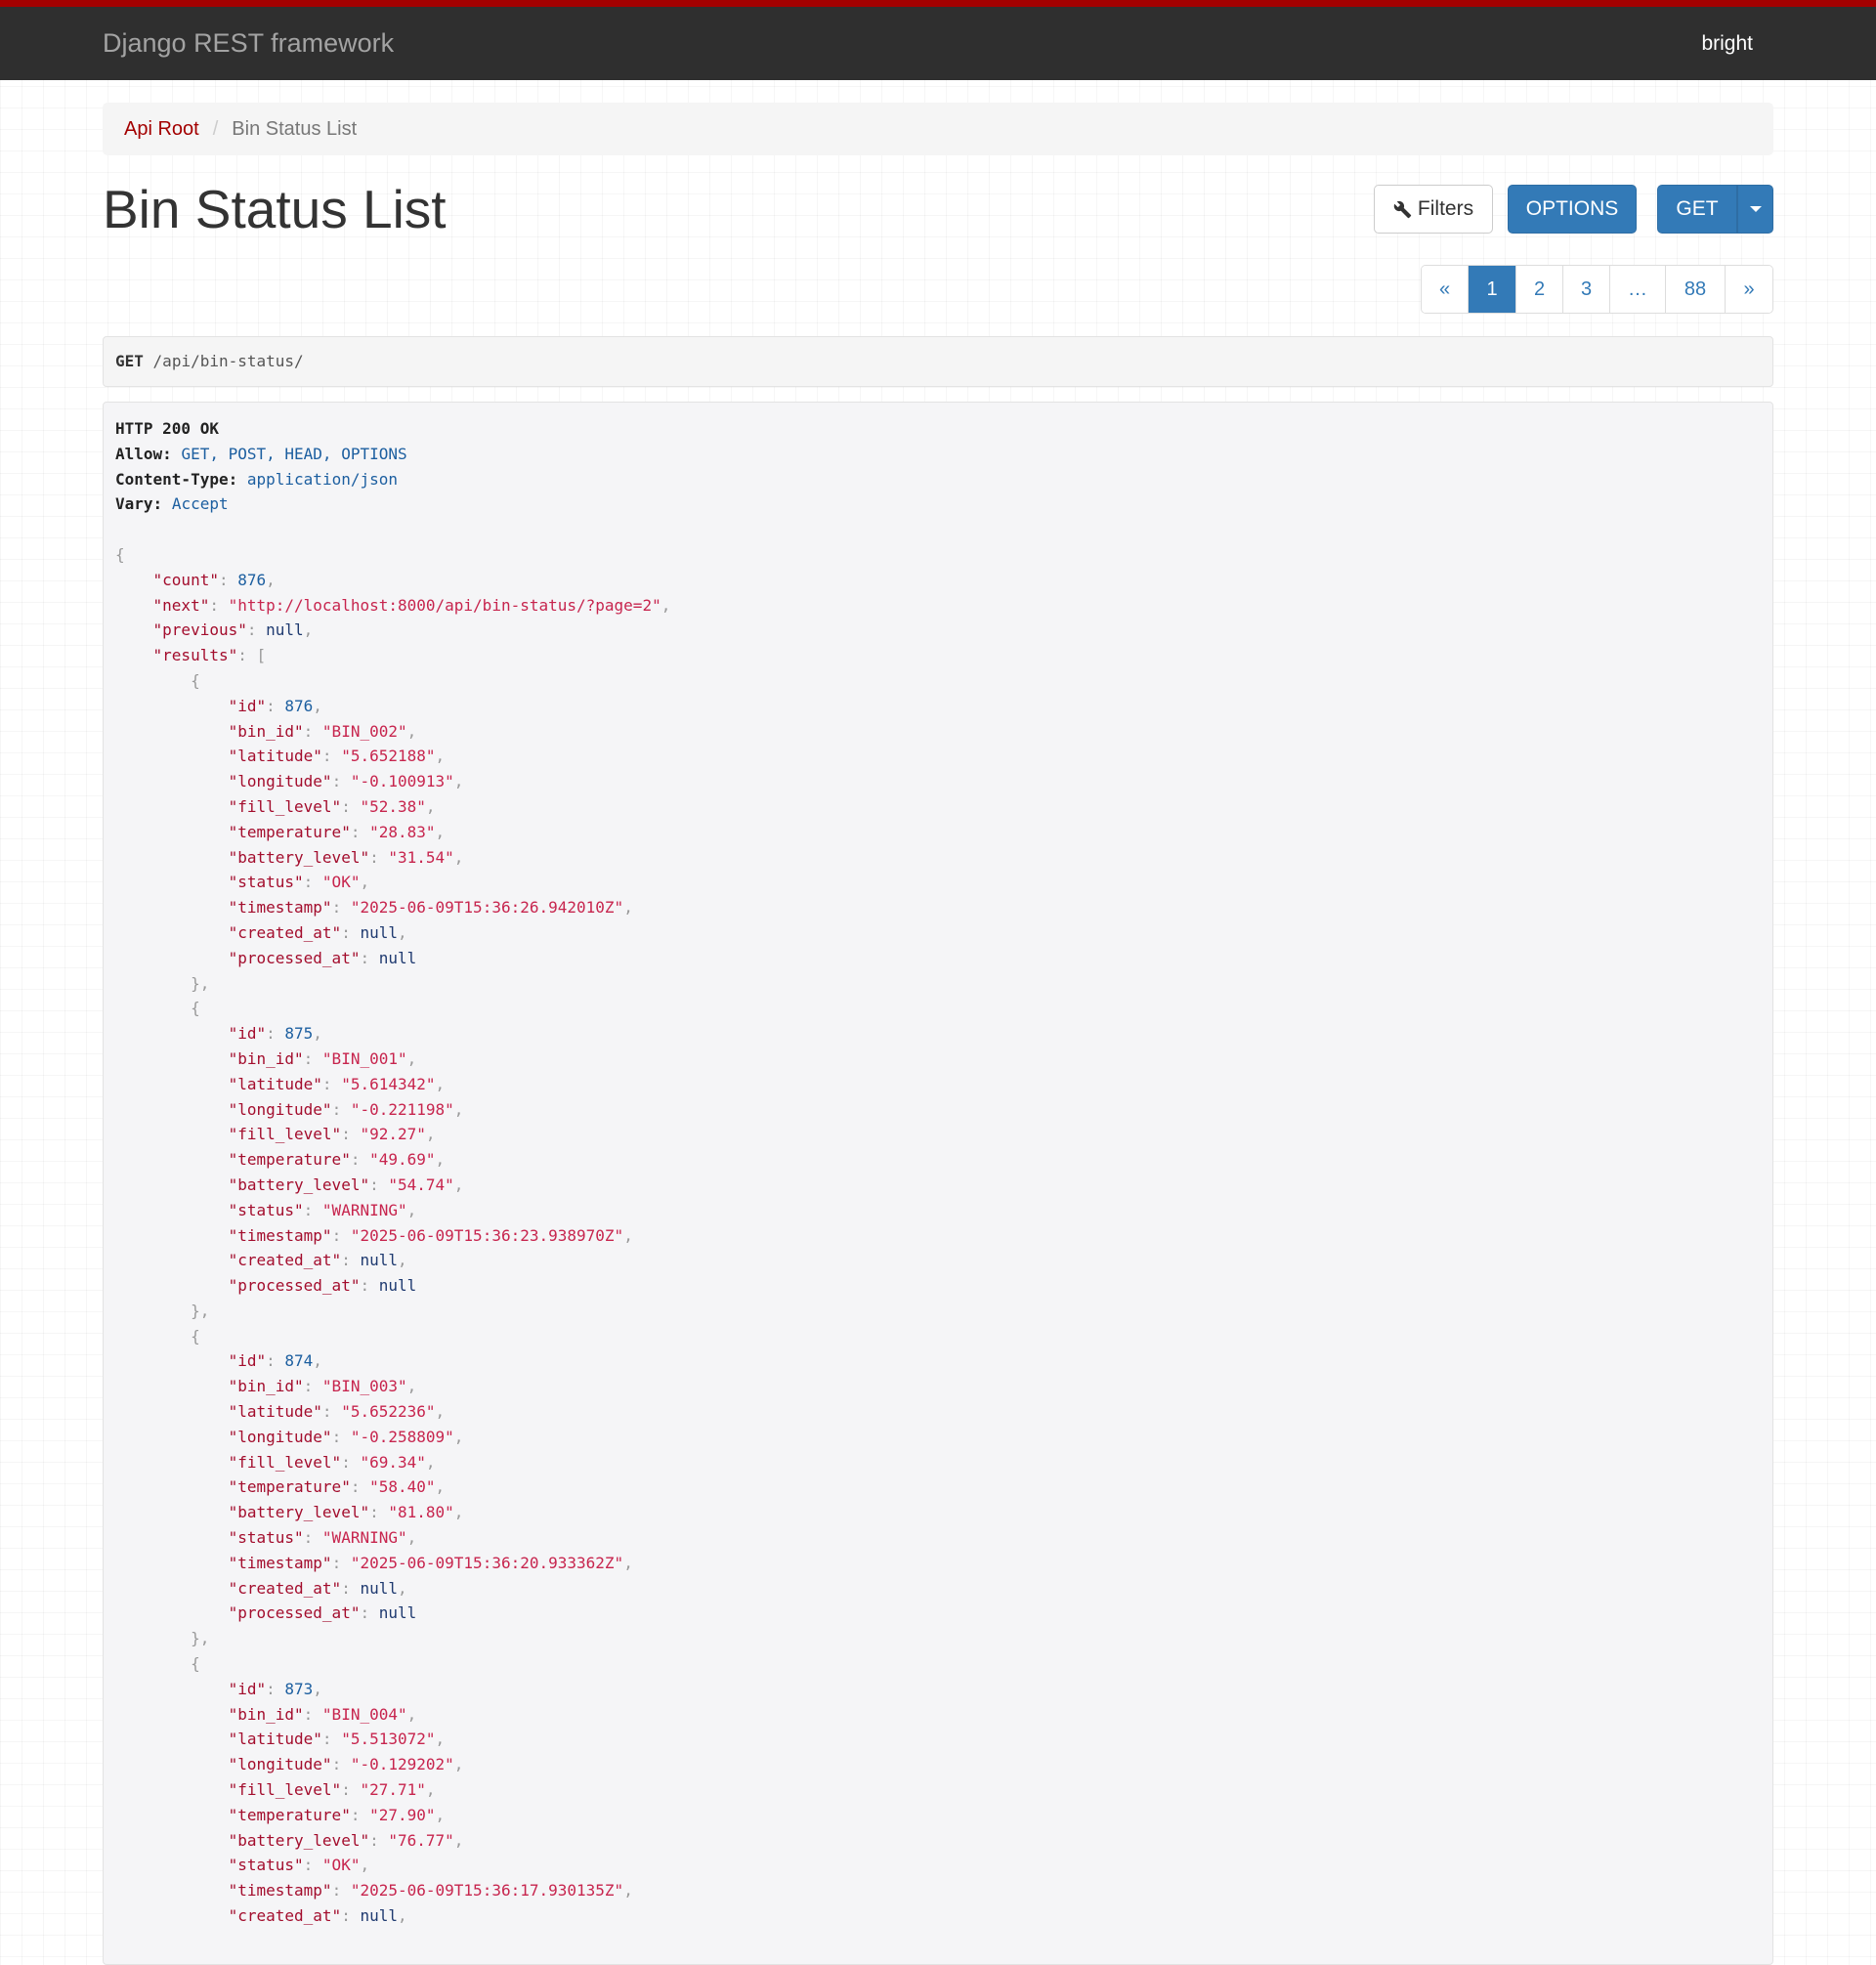 The height and width of the screenshot is (1965, 1876). I want to click on response-status: HTTP 200 OK, so click(167, 429).